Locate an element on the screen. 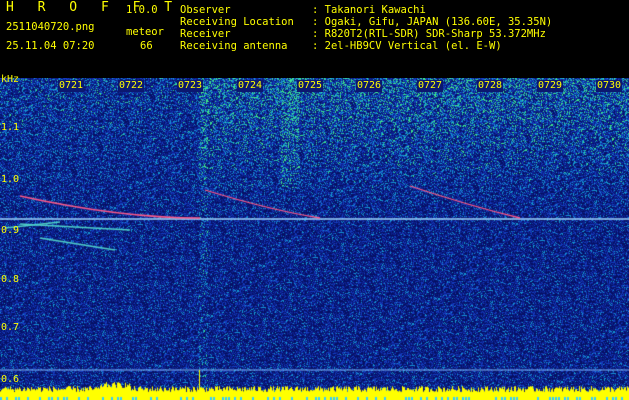 This screenshot has width=629, height=400. location-label: Receiving Location is located at coordinates (237, 22).